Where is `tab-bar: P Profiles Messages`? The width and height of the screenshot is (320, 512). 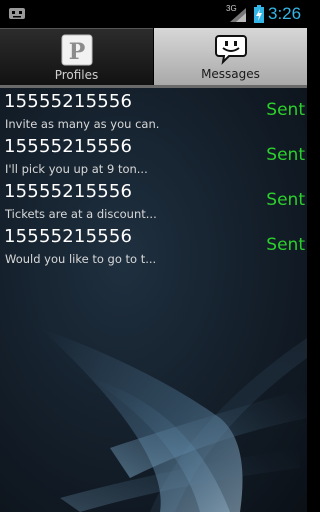 tab-bar: P Profiles Messages is located at coordinates (153, 58).